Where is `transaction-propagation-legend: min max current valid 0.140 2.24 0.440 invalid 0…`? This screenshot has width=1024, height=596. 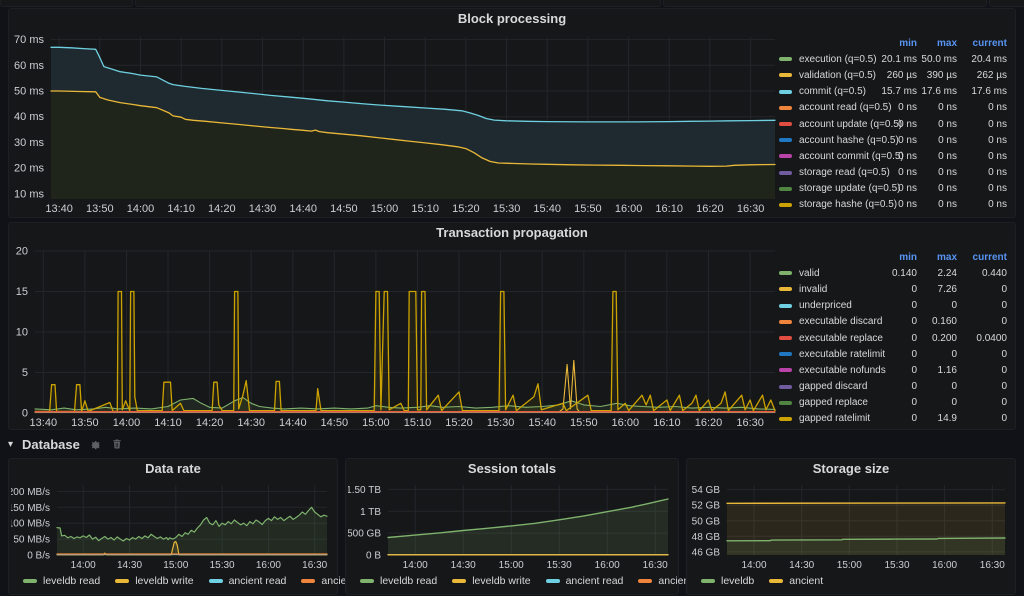 transaction-propagation-legend: min max current valid 0.140 2.24 0.440 invalid 0… is located at coordinates (893, 338).